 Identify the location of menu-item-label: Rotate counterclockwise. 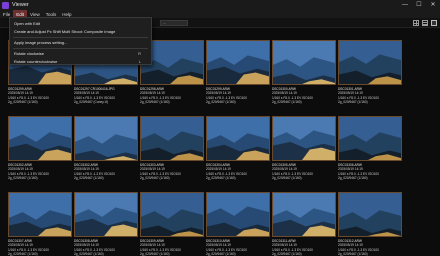
(36, 61).